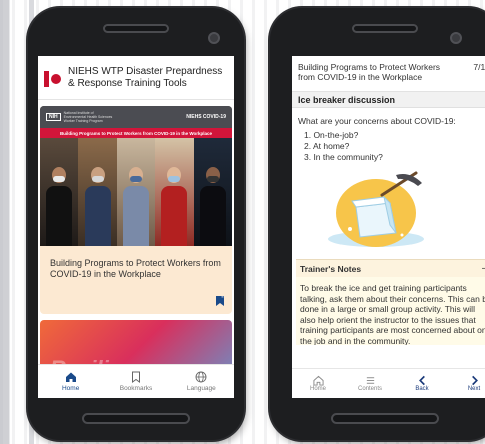 Image resolution: width=485 pixels, height=444 pixels. What do you see at coordinates (331, 135) in the screenshot?
I see `list-item: 1. On-the-job?` at bounding box center [331, 135].